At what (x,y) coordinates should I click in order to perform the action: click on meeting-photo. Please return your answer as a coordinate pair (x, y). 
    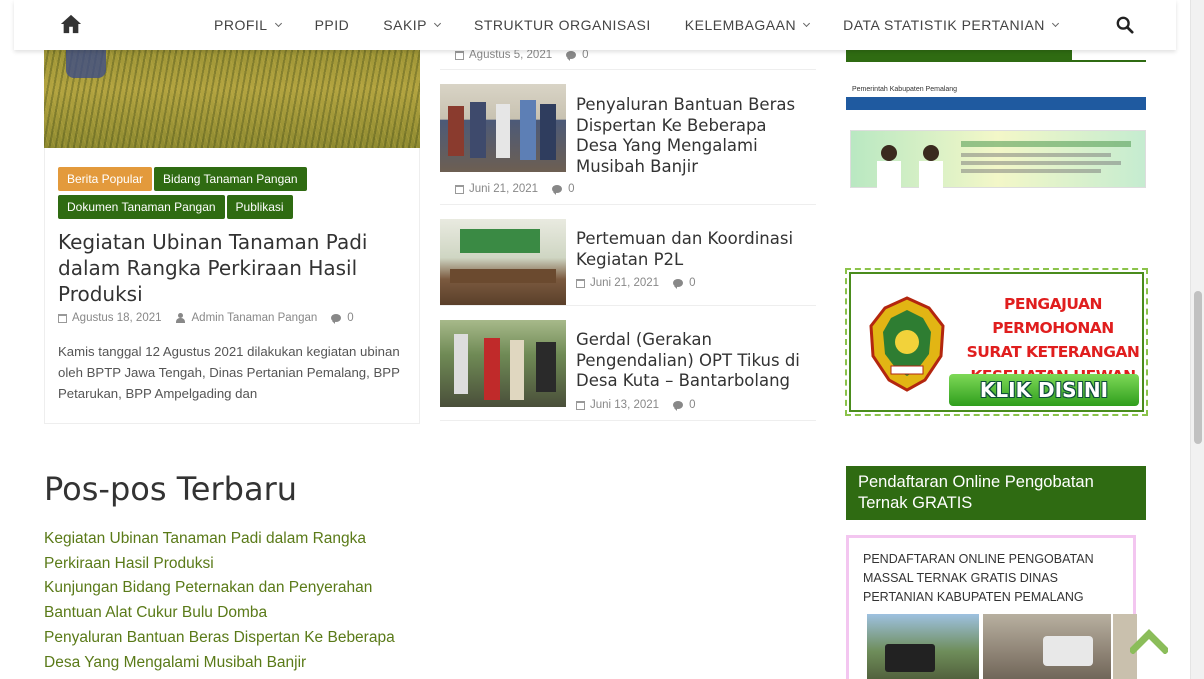
    Looking at the image, I should click on (503, 256).